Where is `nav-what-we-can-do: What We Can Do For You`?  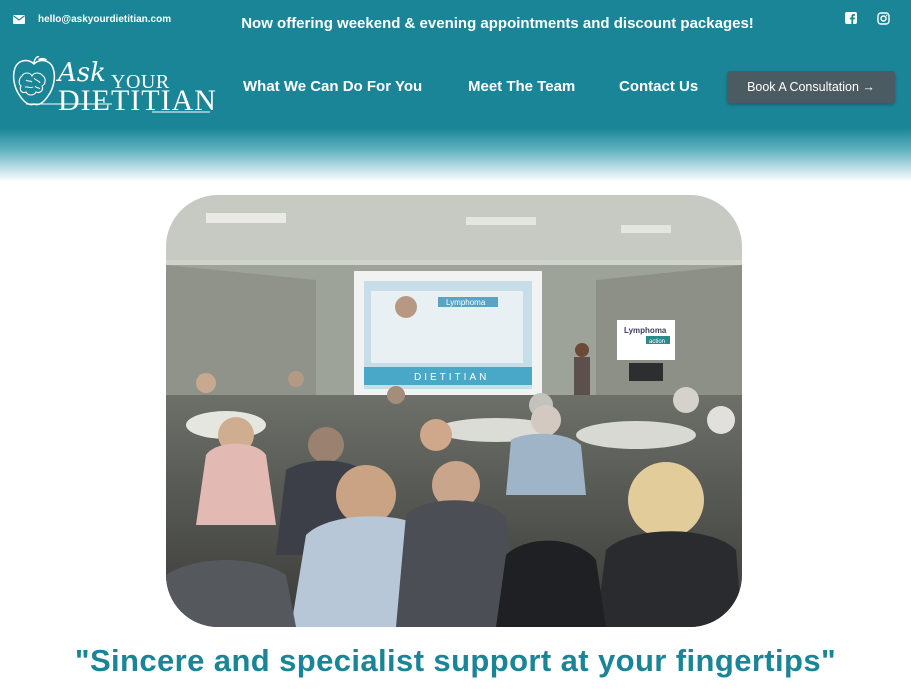 nav-what-we-can-do: What We Can Do For You is located at coordinates (332, 86).